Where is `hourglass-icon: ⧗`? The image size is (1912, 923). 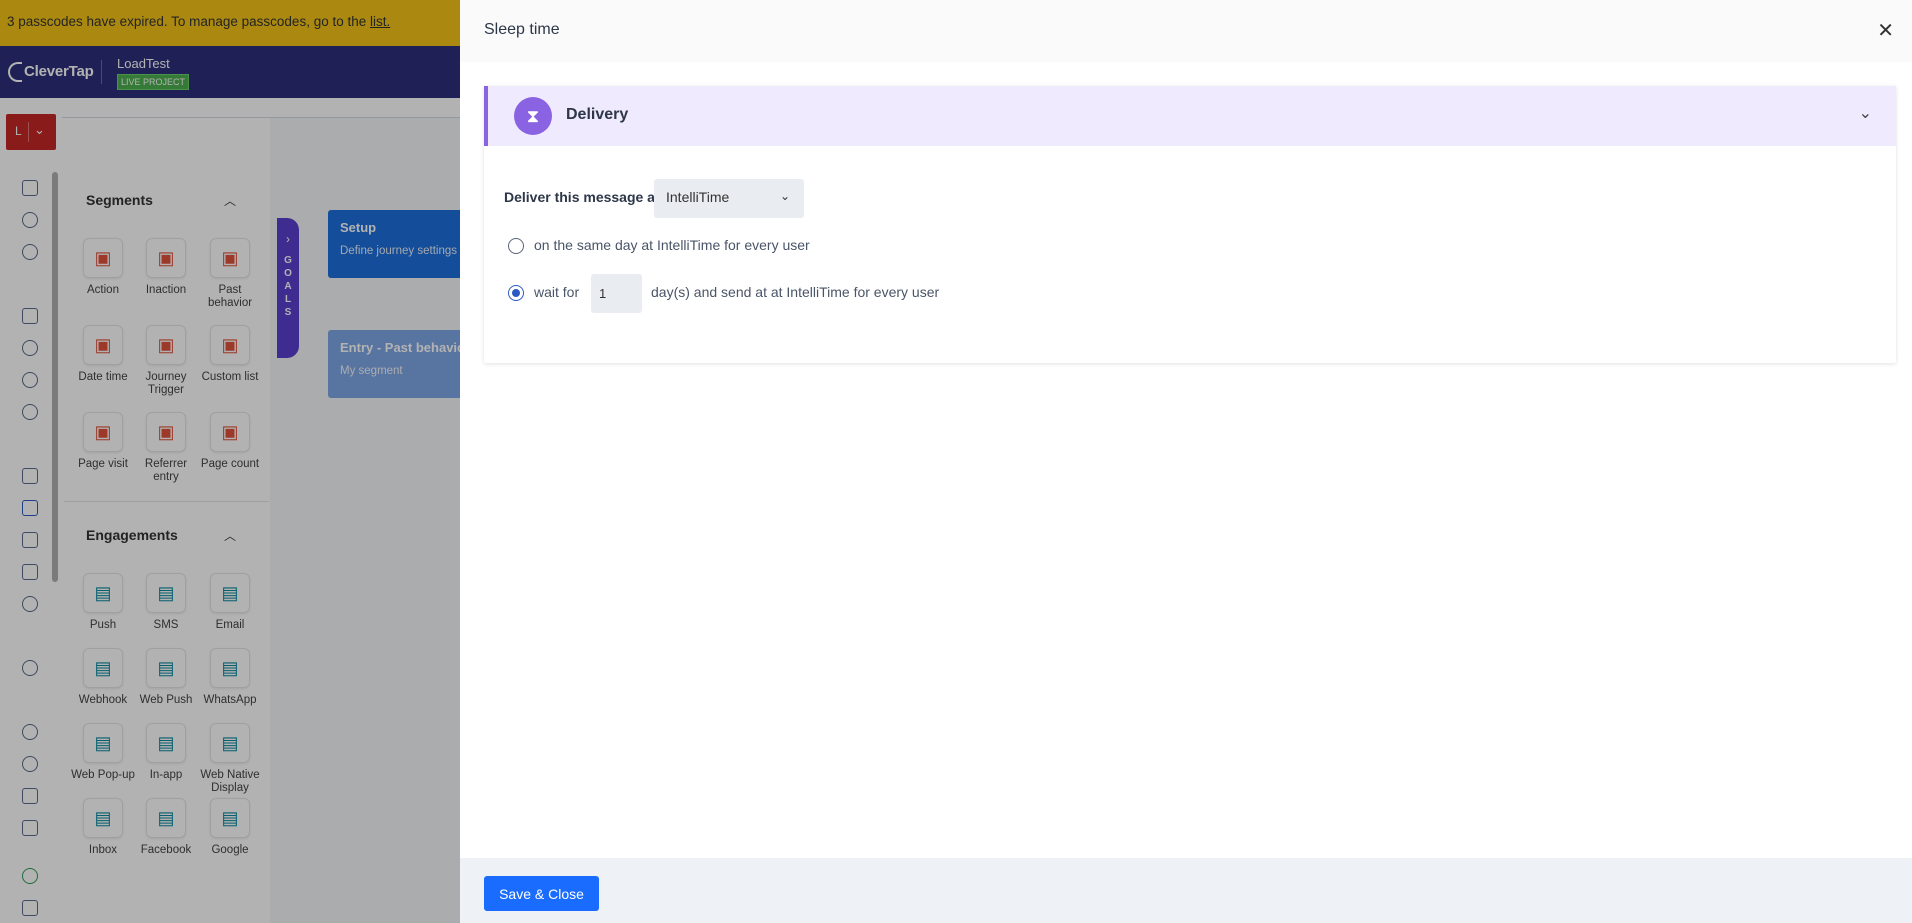 hourglass-icon: ⧗ is located at coordinates (533, 116).